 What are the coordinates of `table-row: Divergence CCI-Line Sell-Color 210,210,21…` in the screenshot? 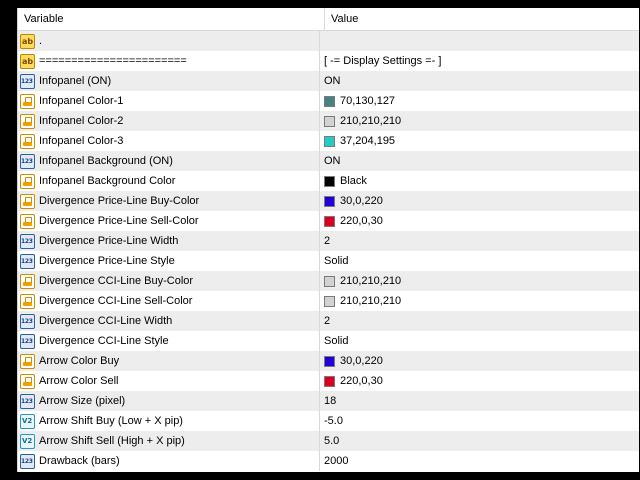 It's located at (328, 301).